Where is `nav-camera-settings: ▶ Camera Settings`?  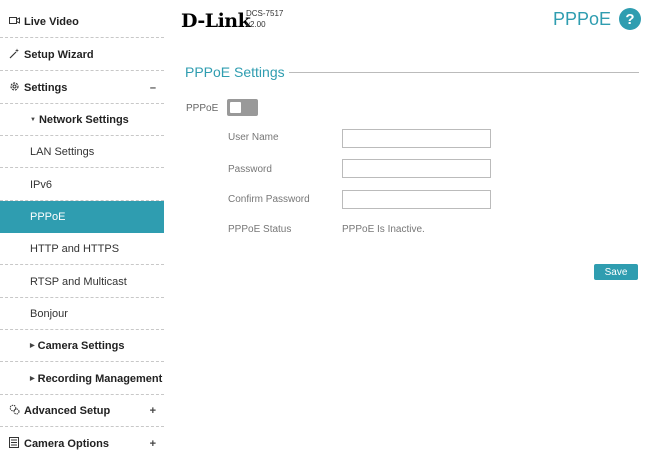
nav-camera-settings: ▶ Camera Settings is located at coordinates (82, 346).